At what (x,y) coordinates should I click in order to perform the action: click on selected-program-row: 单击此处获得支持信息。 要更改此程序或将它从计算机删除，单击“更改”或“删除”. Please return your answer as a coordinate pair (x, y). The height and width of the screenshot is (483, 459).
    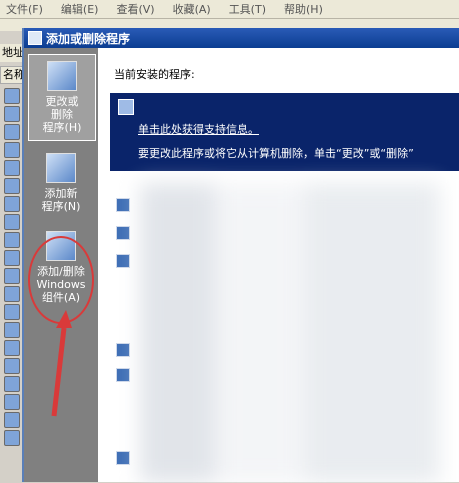
    Looking at the image, I should click on (284, 132).